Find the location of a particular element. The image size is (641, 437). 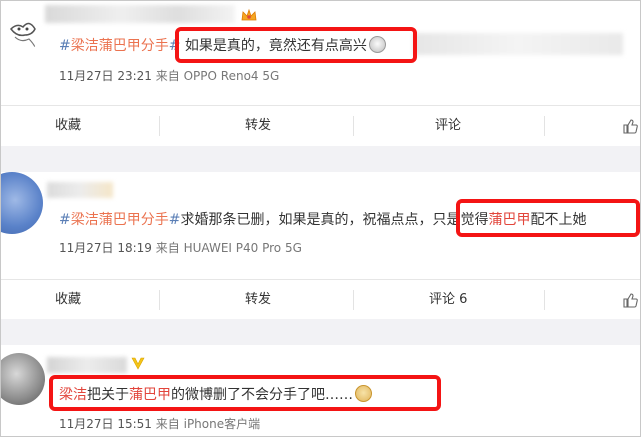

post-content: #梁洁蒲巴甲分手#求婚那条已删，如果是真的，祝福点点，只是觉得蒲巴甲配不上她 is located at coordinates (322, 220).